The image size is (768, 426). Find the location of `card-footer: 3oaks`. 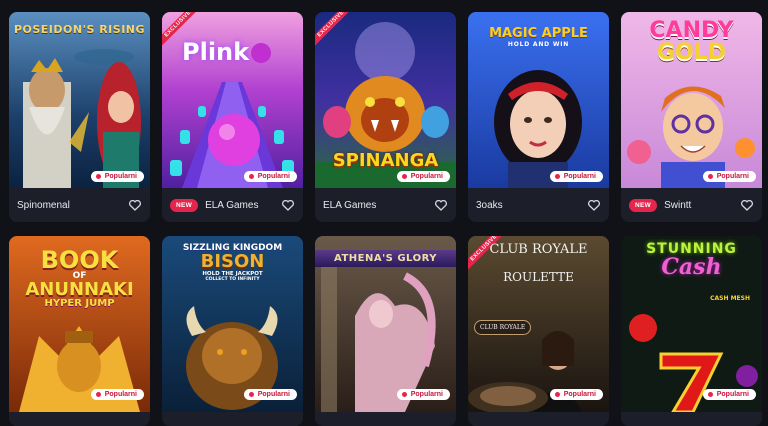

card-footer: 3oaks is located at coordinates (538, 205).